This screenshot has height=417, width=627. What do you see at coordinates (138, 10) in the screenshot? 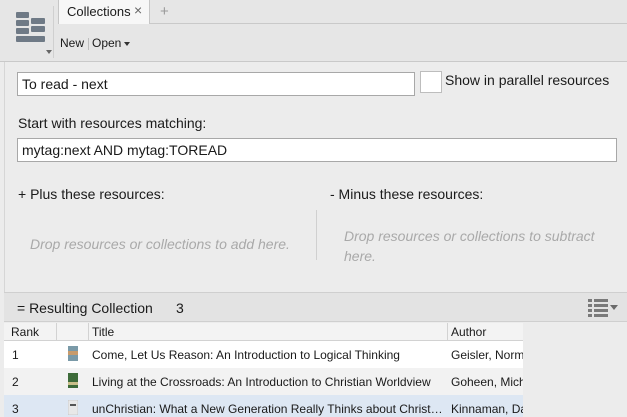
I see `close-icon: ×` at bounding box center [138, 10].